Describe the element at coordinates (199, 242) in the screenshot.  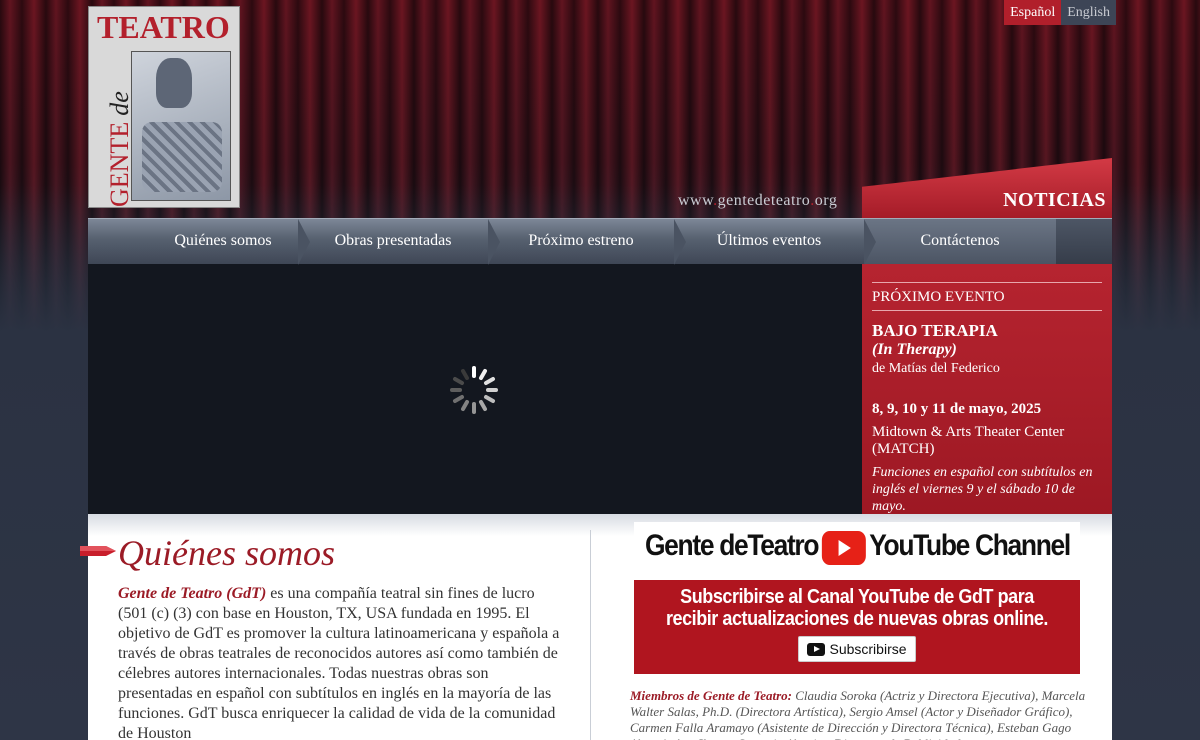
I see `nav-item-quienes-somos: Quiénes somos` at that location.